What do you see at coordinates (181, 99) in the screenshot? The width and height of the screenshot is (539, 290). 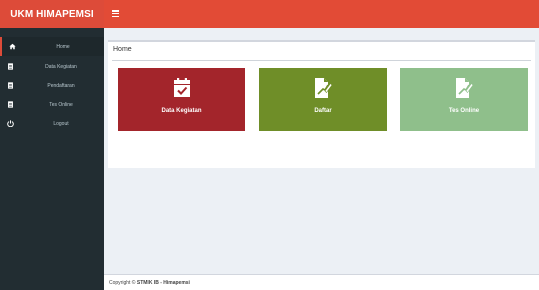 I see `tile-data-kegiatan: Data Kegiatan` at bounding box center [181, 99].